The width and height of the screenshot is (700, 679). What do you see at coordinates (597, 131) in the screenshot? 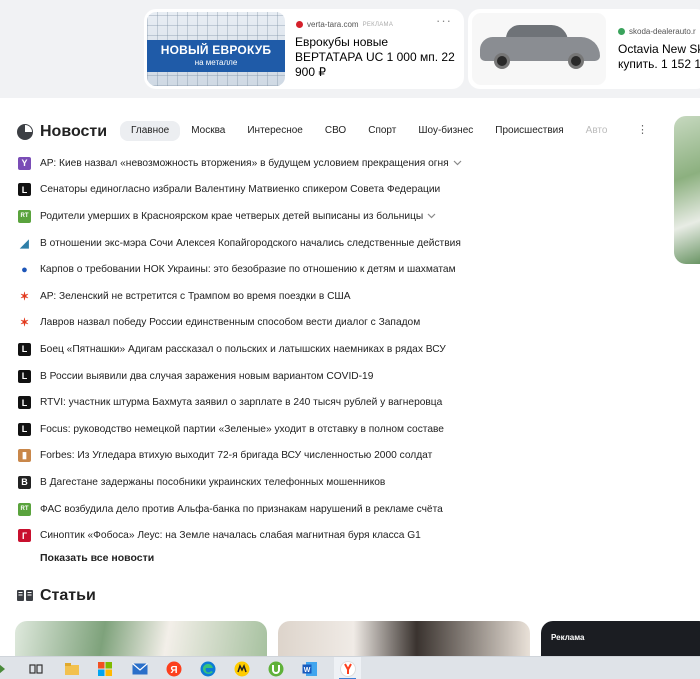
I see `tab-auto: Авто` at bounding box center [597, 131].